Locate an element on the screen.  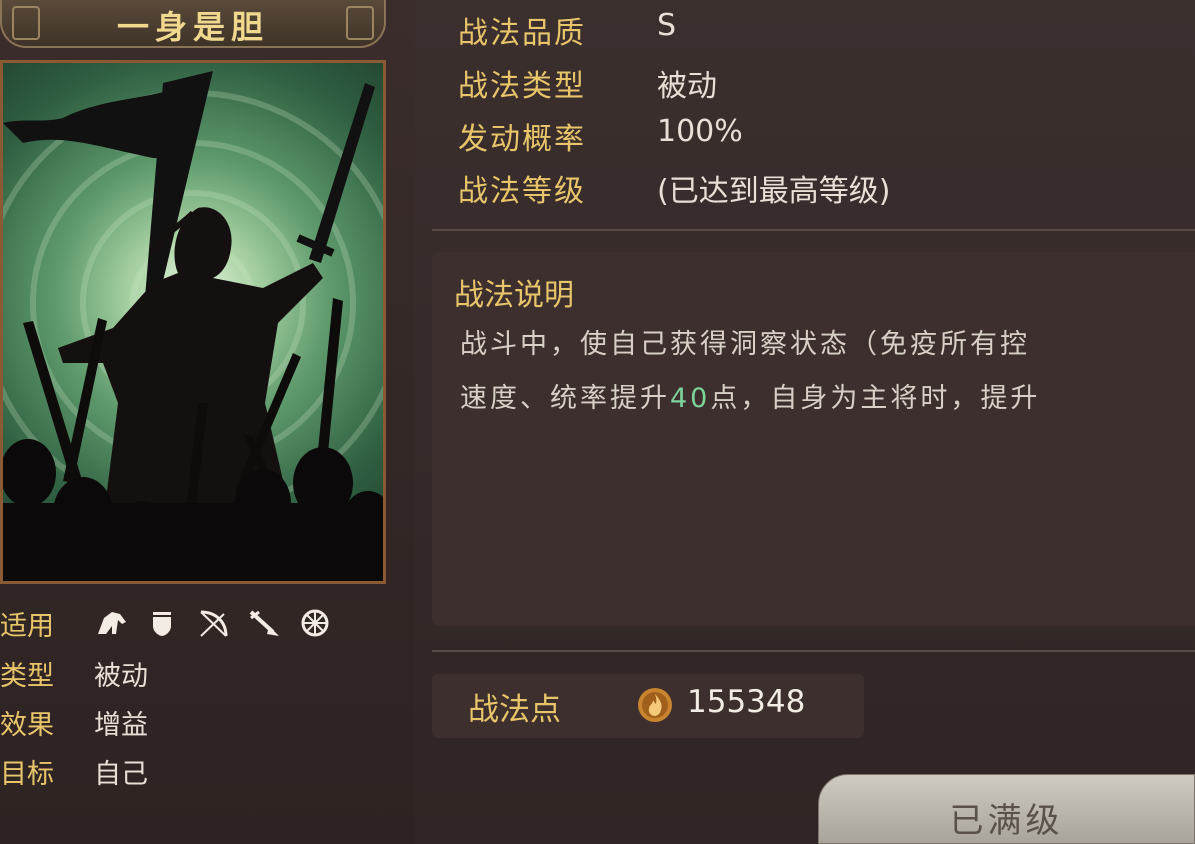
skill-points-label: 战法点 is located at coordinates (514, 710).